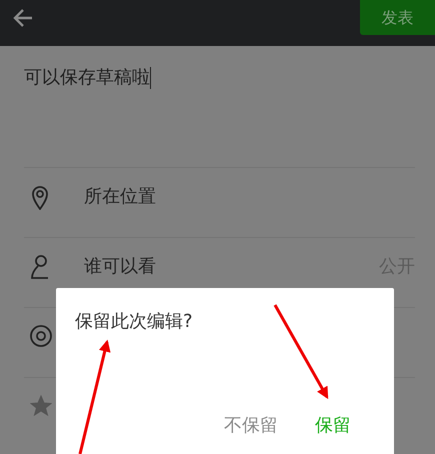 Image resolution: width=435 pixels, height=454 pixels. What do you see at coordinates (23, 18) in the screenshot?
I see `back-icon` at bounding box center [23, 18].